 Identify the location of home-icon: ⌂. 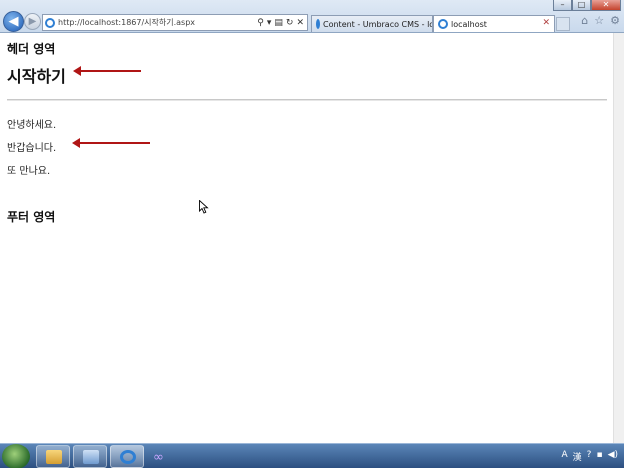
(584, 20).